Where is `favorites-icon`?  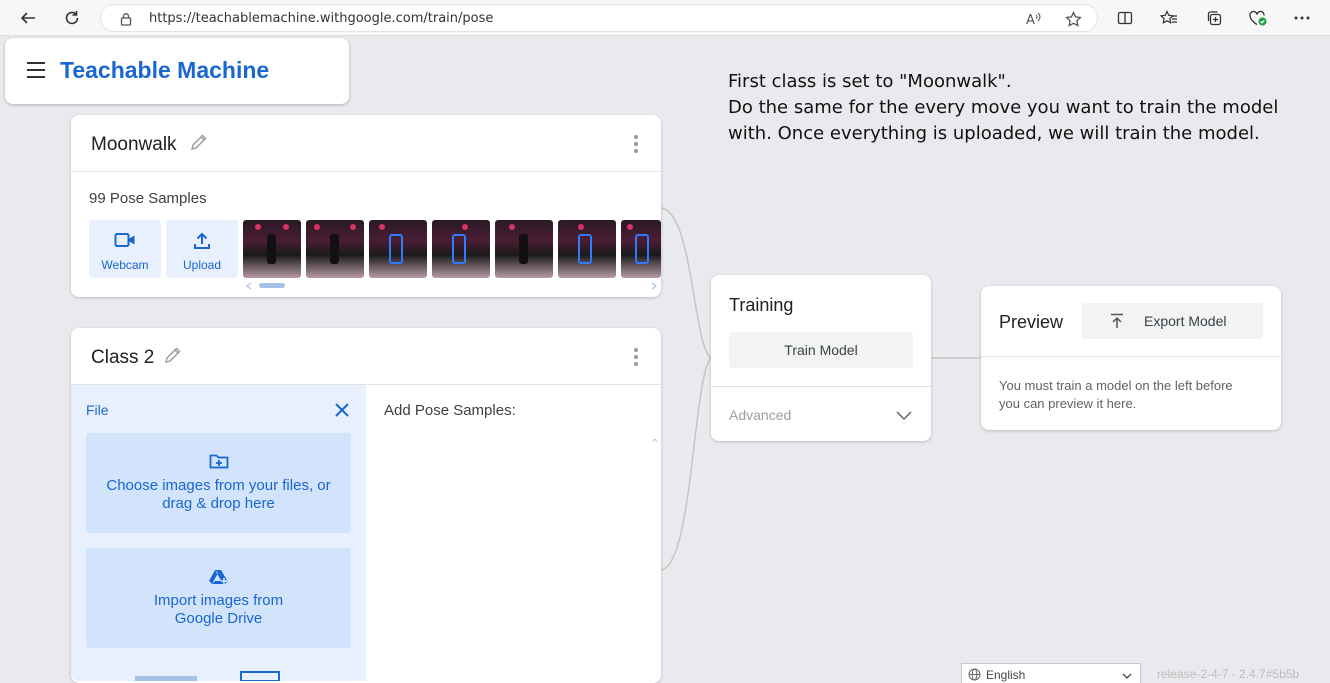 favorites-icon is located at coordinates (1169, 18).